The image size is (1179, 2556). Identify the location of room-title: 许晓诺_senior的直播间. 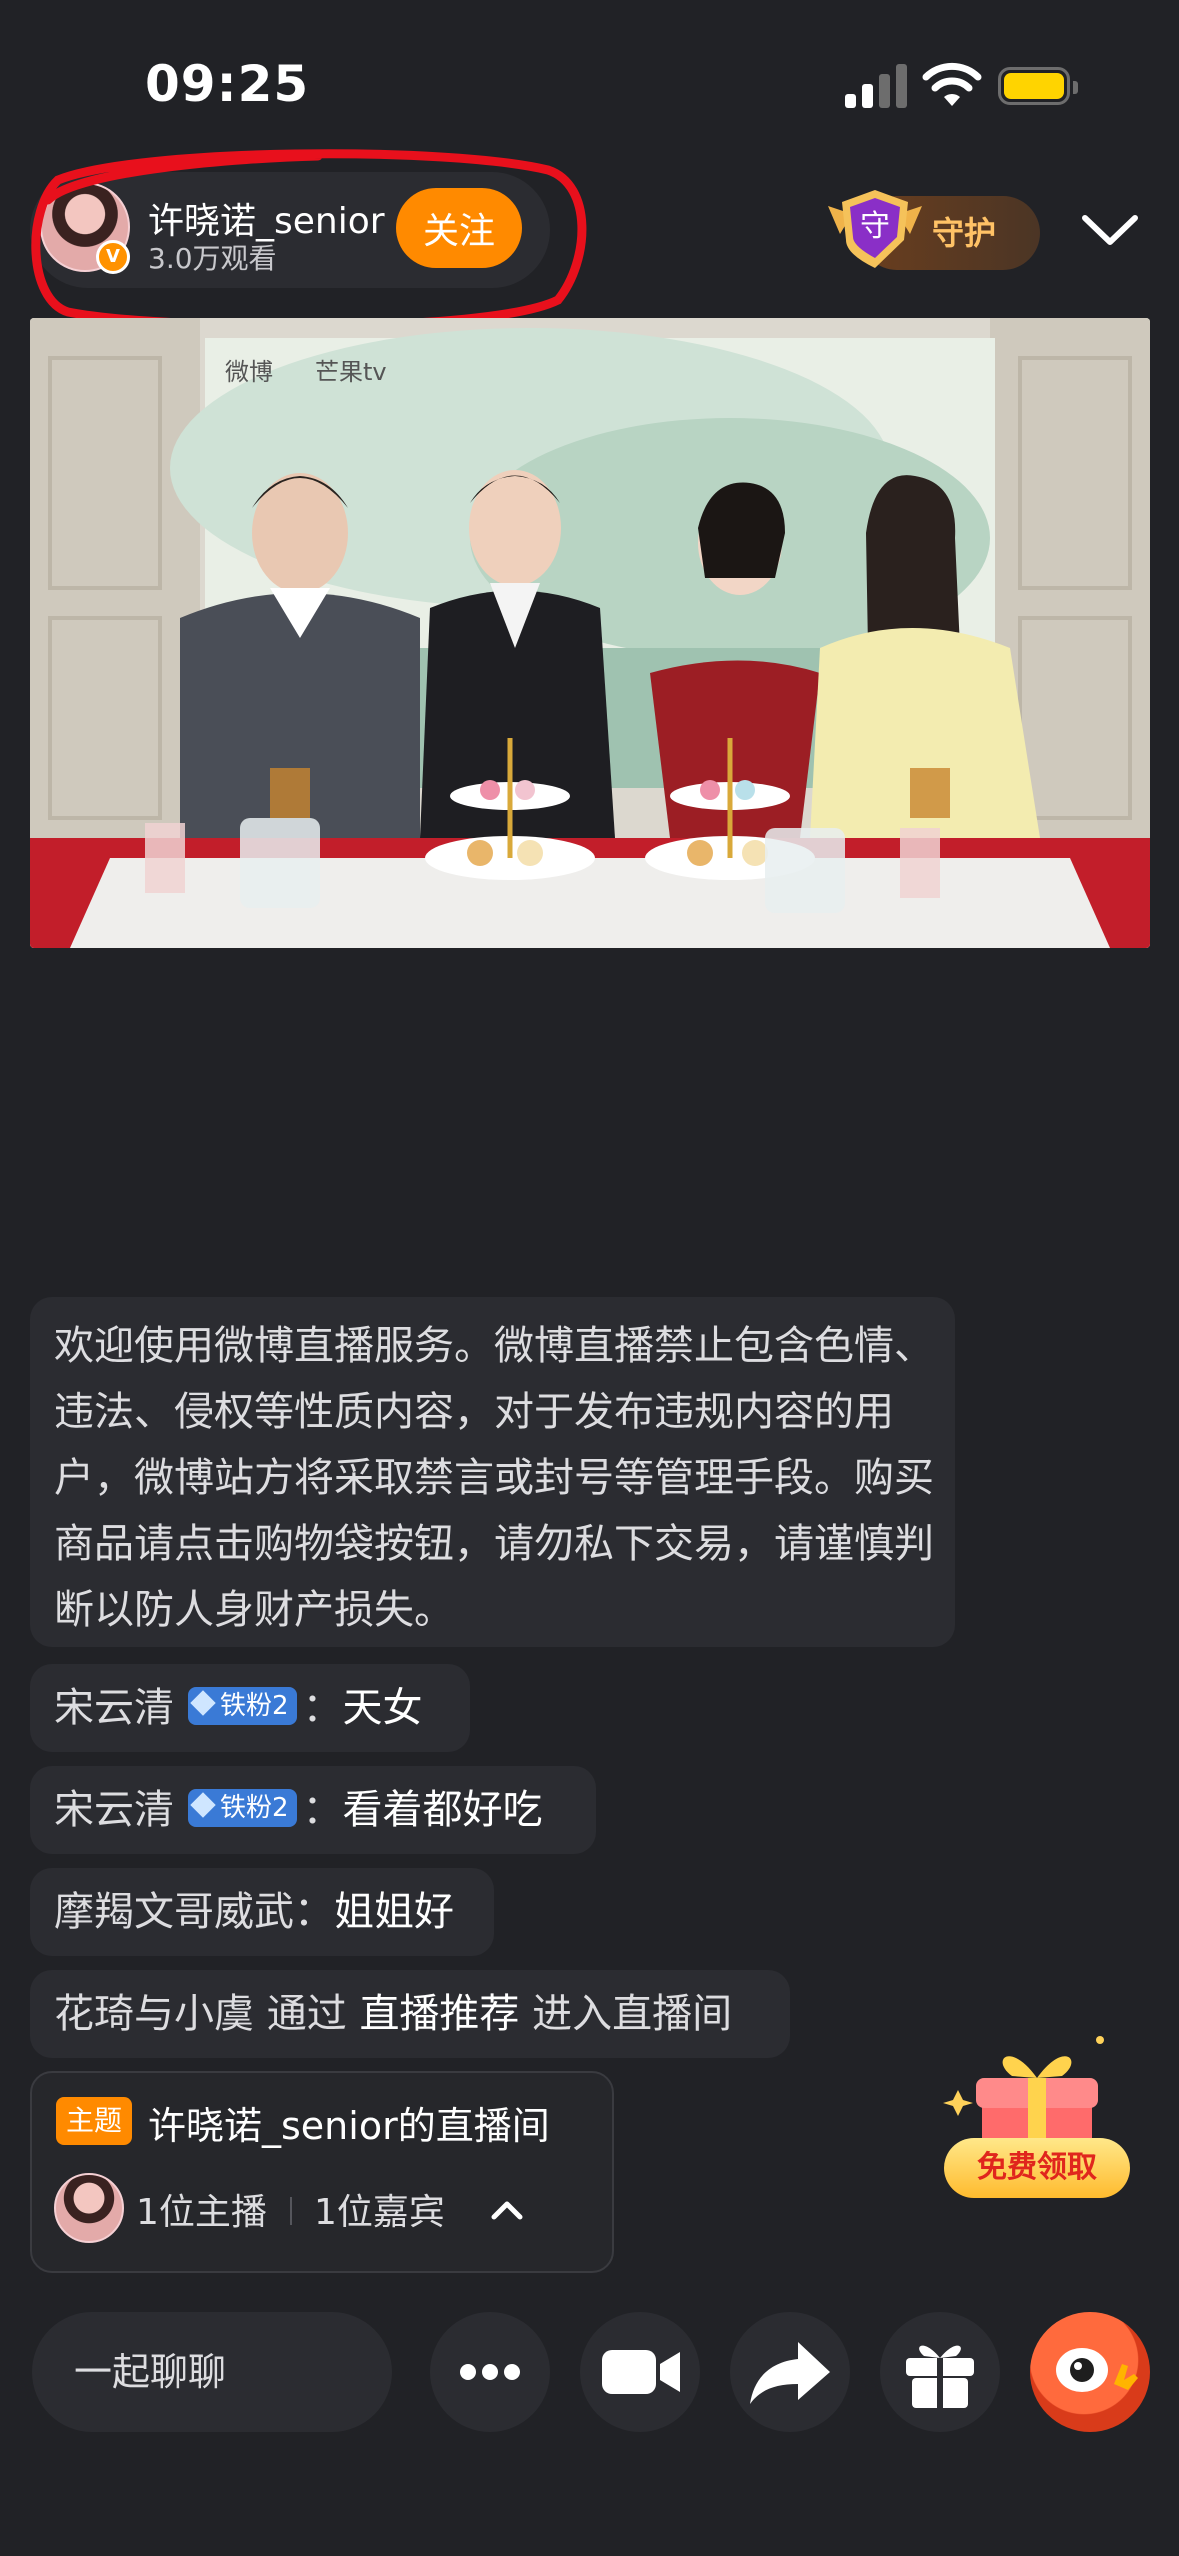
(349, 2126).